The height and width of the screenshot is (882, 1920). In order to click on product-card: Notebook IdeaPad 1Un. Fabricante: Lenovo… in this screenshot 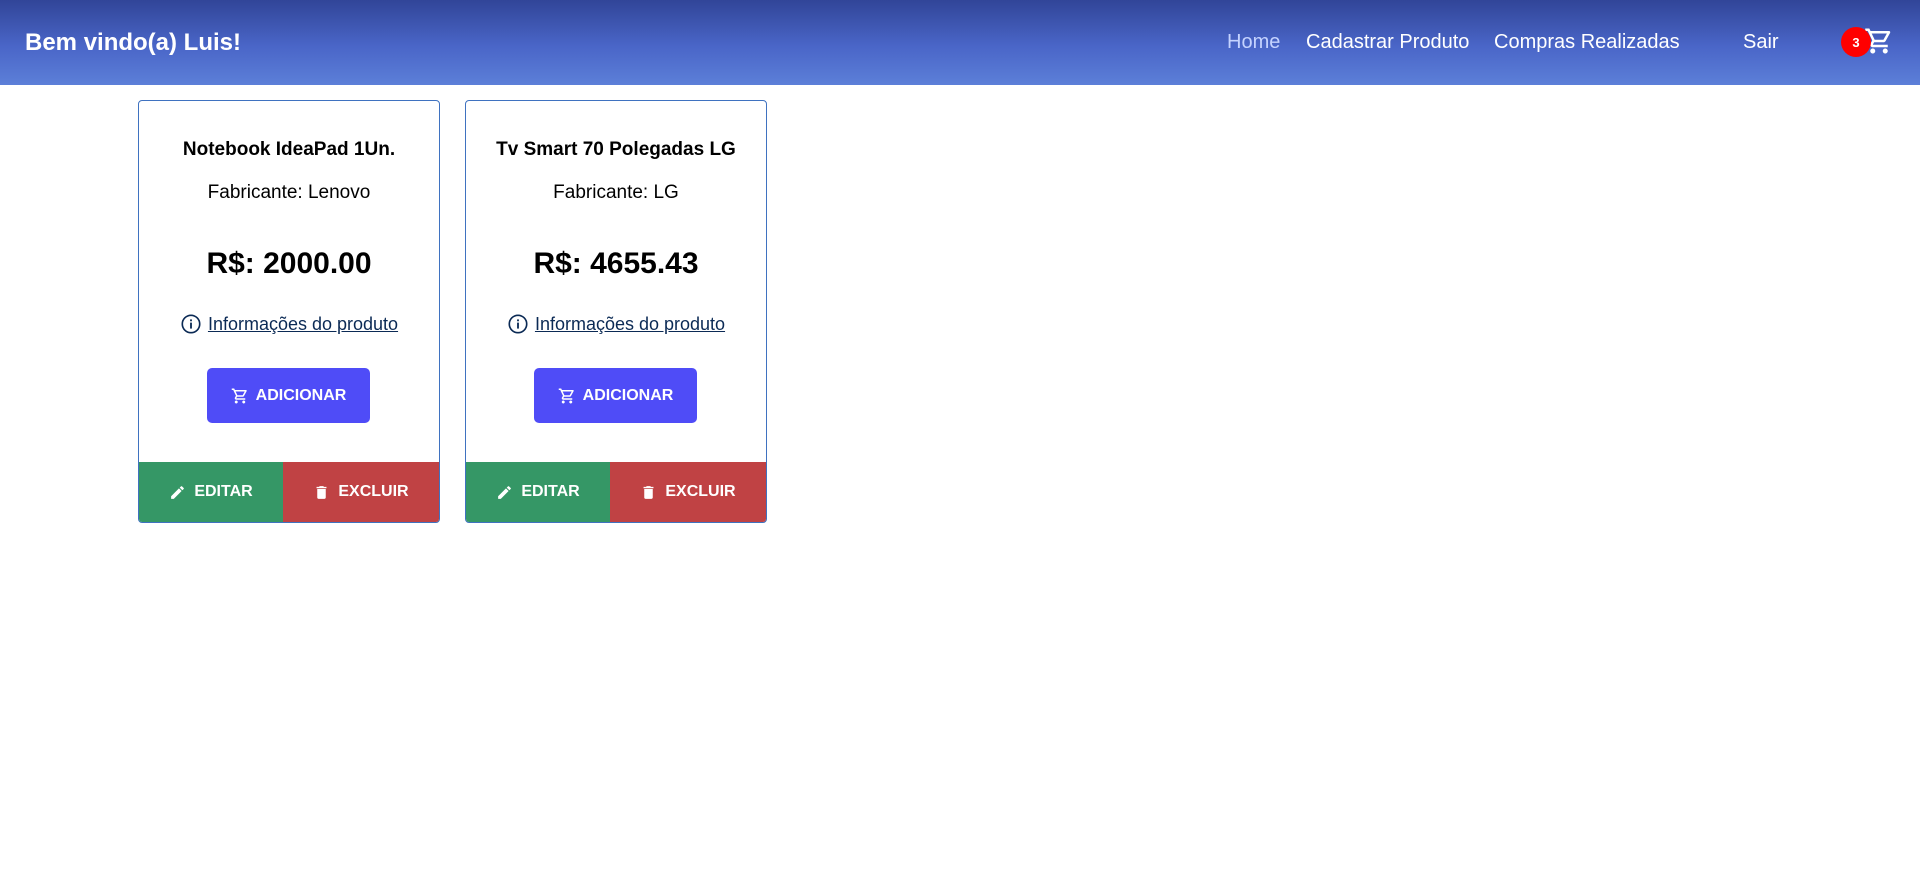, I will do `click(289, 311)`.